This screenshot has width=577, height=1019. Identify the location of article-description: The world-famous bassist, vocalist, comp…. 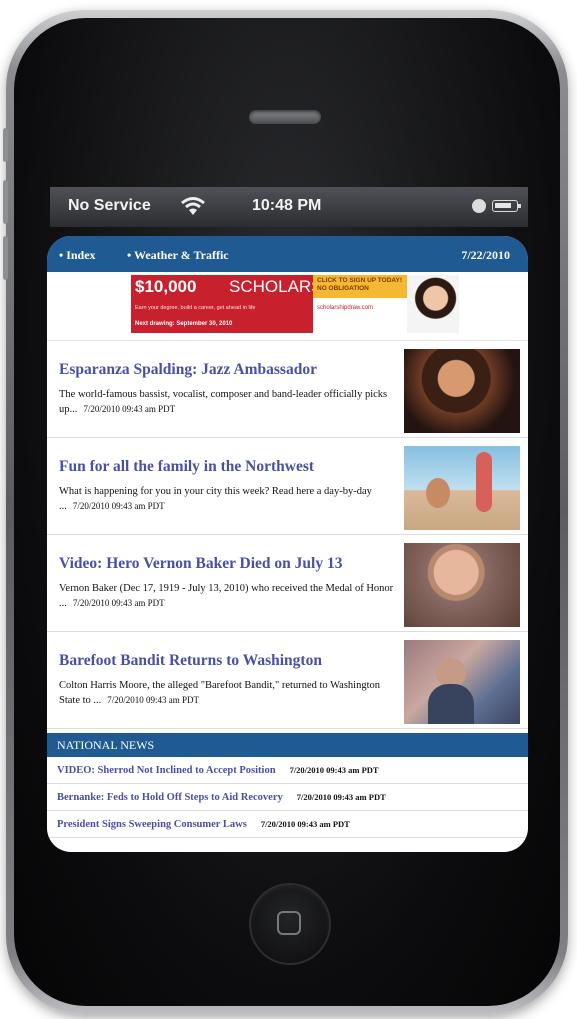
(226, 402).